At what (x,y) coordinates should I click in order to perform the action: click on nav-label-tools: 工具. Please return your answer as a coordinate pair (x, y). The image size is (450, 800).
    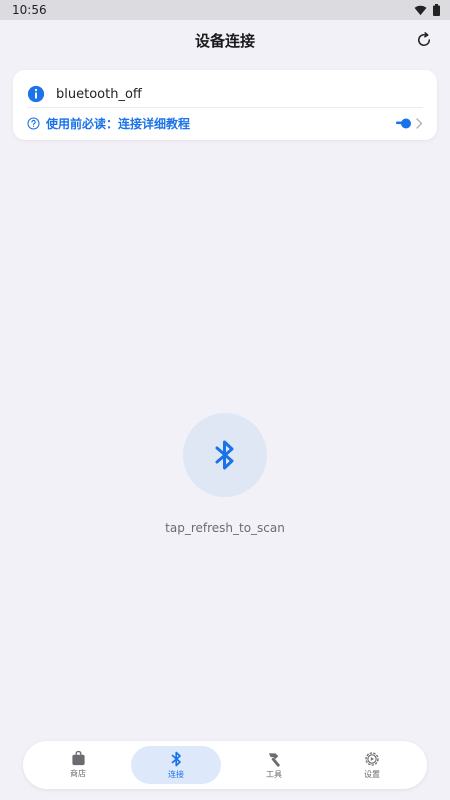
    Looking at the image, I should click on (274, 774).